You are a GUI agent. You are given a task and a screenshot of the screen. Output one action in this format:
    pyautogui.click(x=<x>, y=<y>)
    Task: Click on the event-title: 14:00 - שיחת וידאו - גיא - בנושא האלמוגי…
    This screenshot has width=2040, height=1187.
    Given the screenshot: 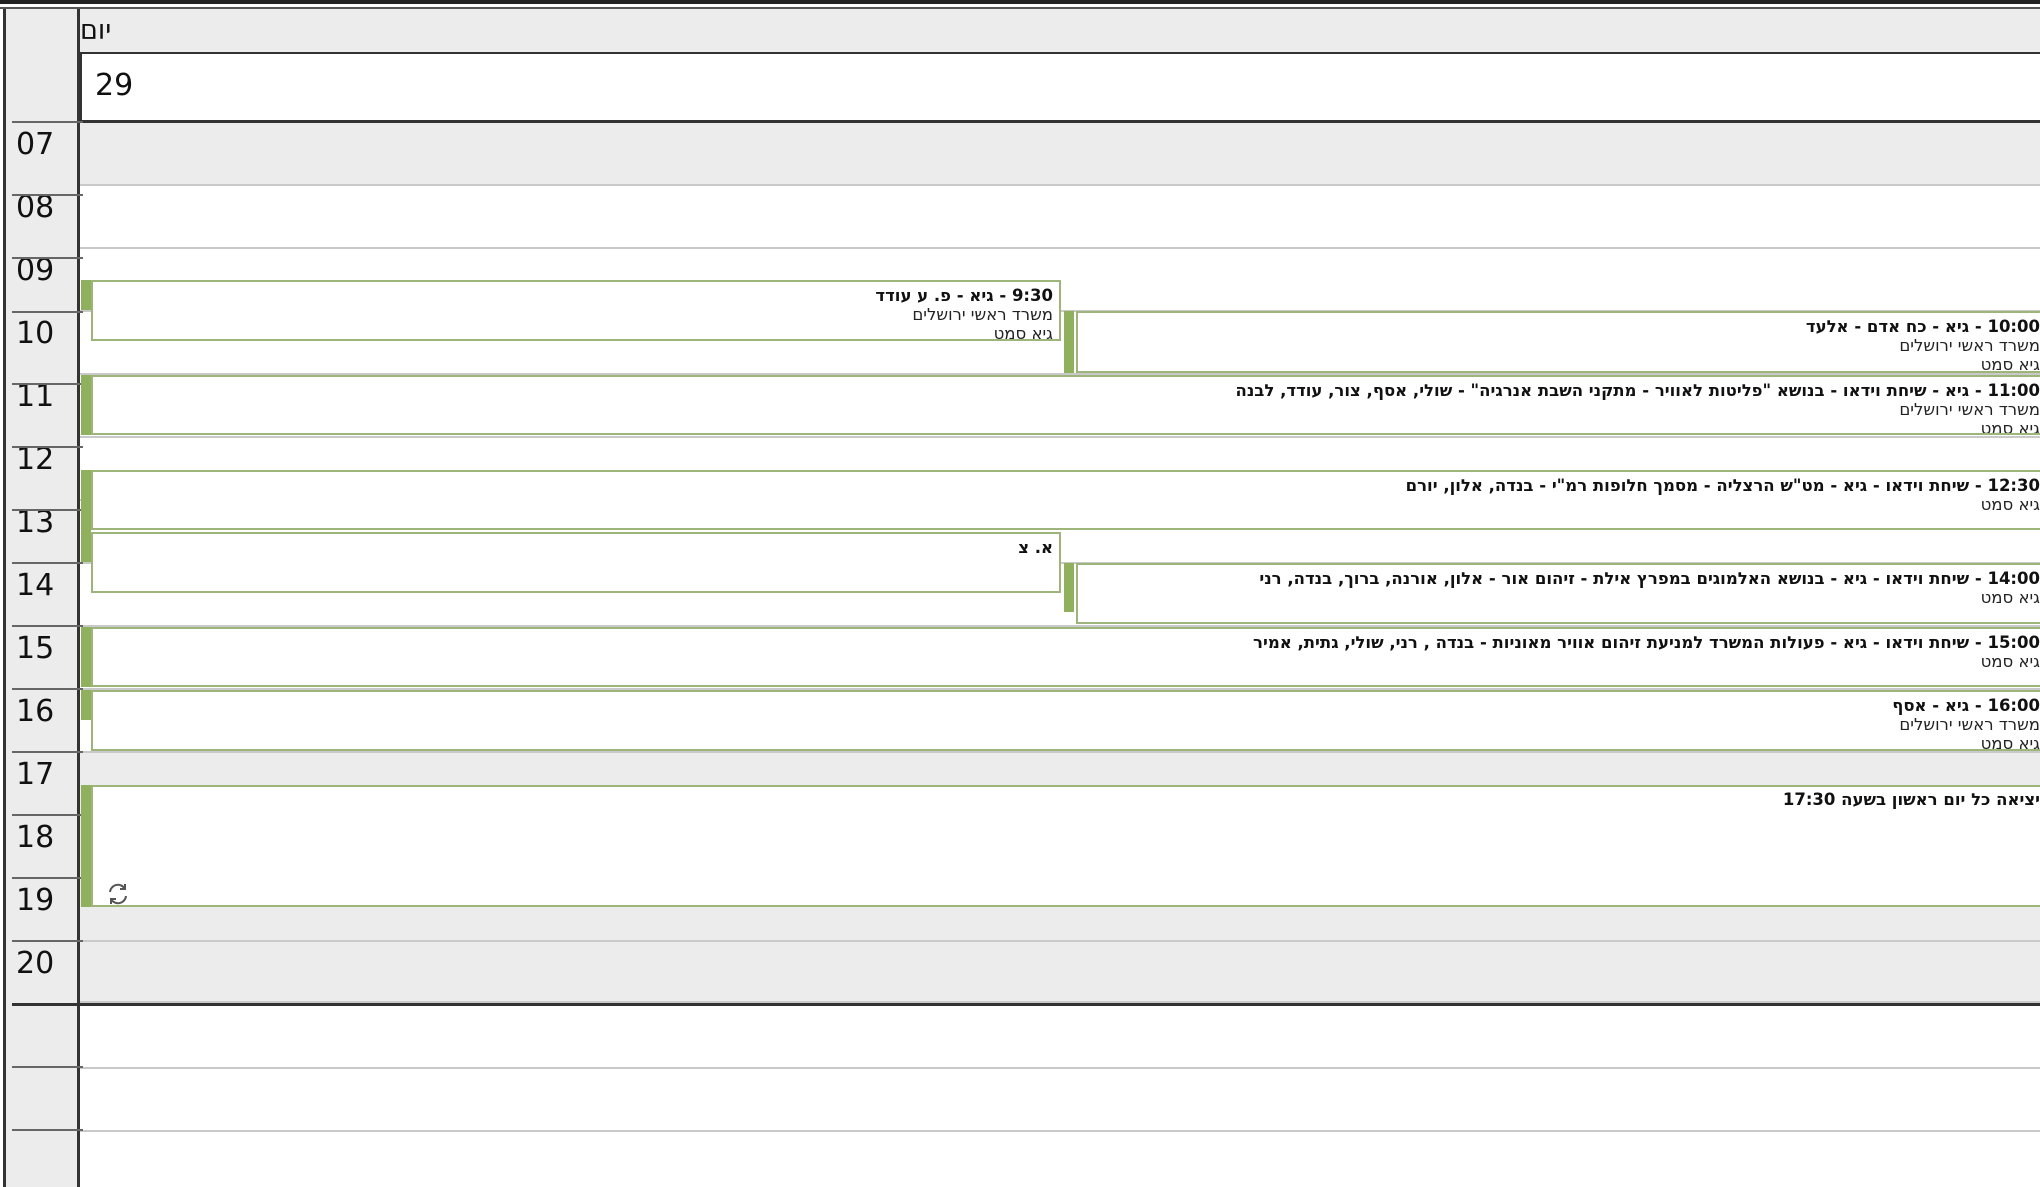 What is the action you would take?
    pyautogui.click(x=1649, y=578)
    